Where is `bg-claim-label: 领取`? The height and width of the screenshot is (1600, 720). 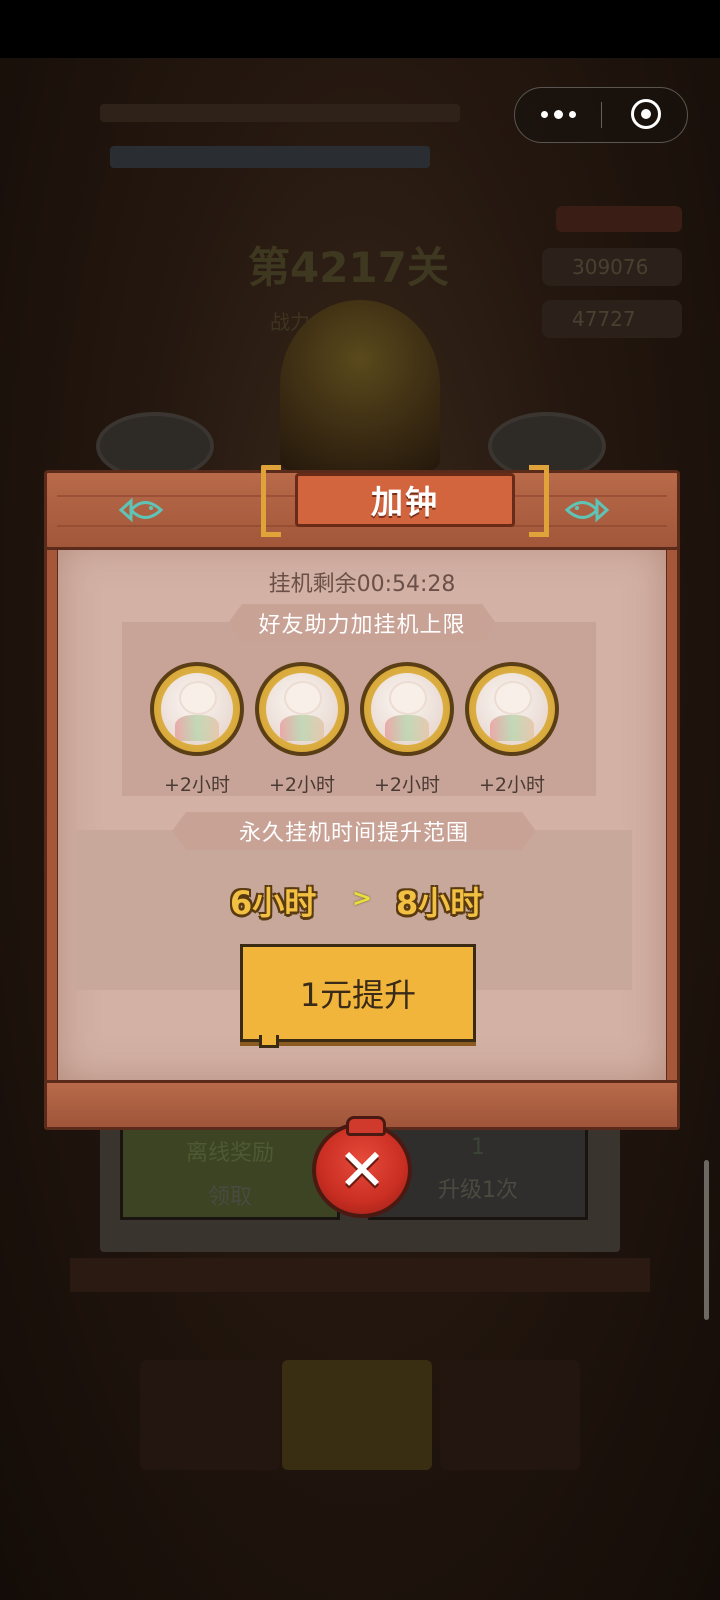
bg-claim-label: 领取 is located at coordinates (229, 1197).